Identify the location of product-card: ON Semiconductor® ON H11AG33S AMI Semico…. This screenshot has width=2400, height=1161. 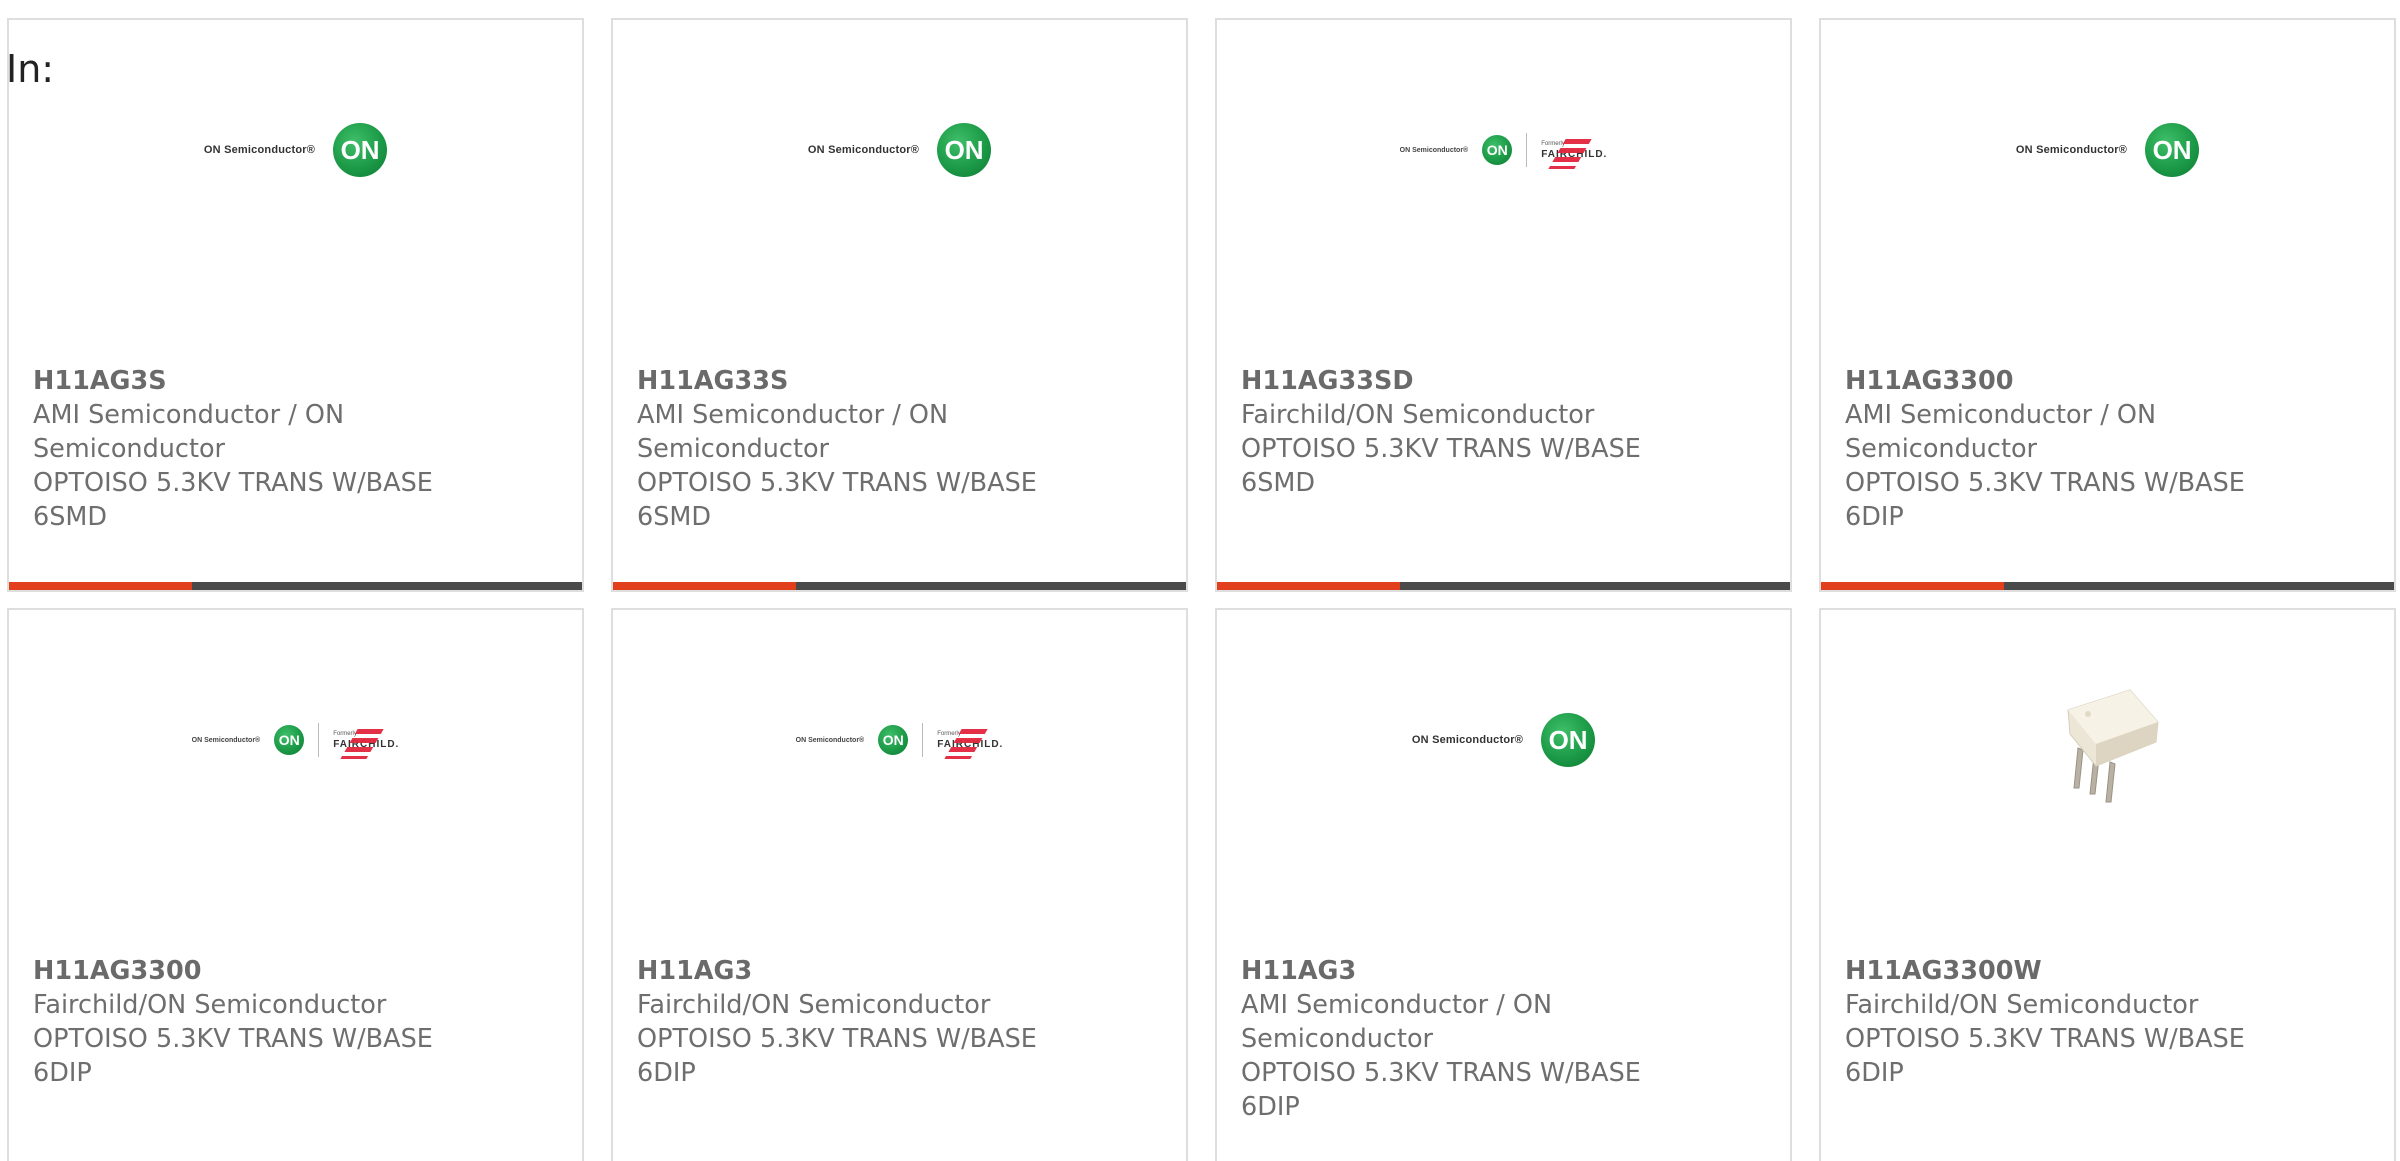
(899, 305).